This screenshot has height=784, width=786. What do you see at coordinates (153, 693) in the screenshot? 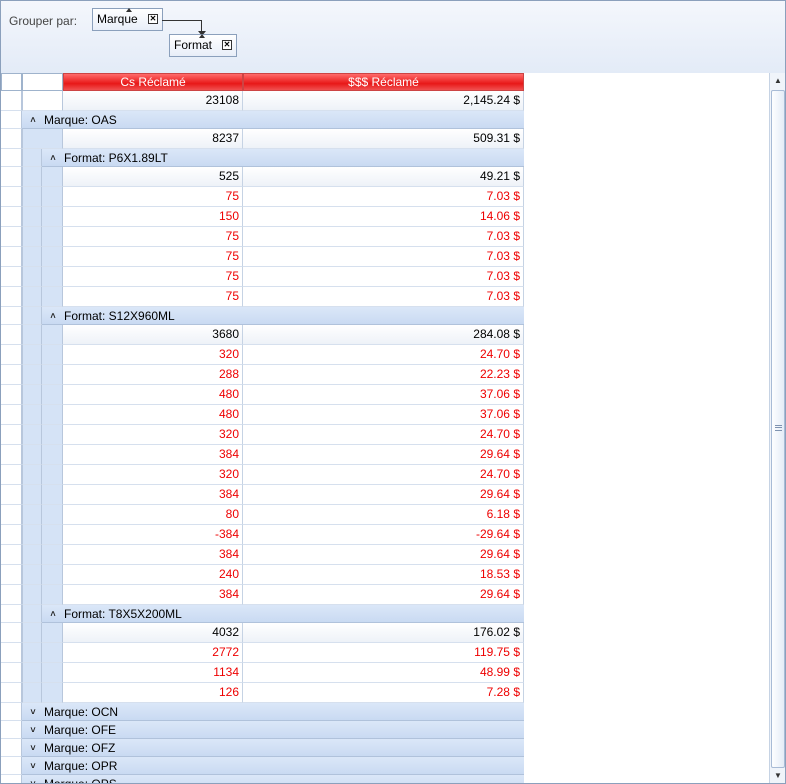
I see `cs-reclame-cell: 126` at bounding box center [153, 693].